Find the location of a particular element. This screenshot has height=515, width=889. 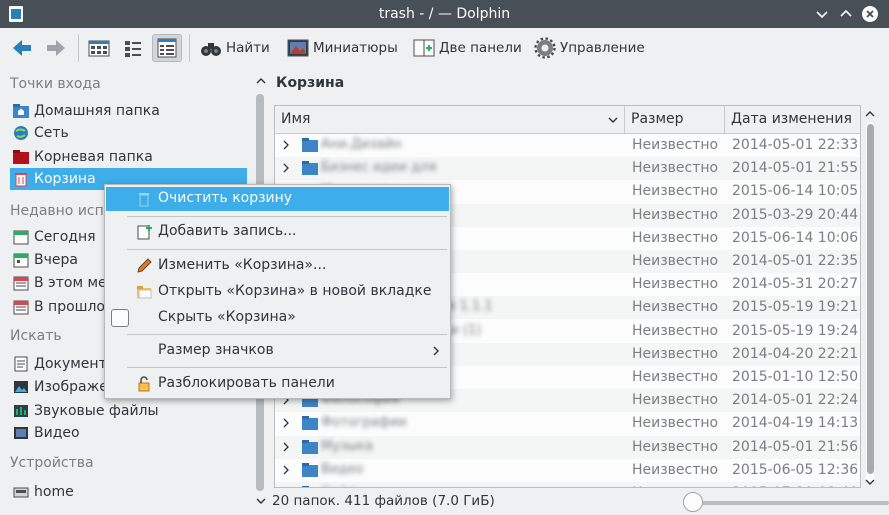

collapse-arrow-icon is located at coordinates (261, 81).